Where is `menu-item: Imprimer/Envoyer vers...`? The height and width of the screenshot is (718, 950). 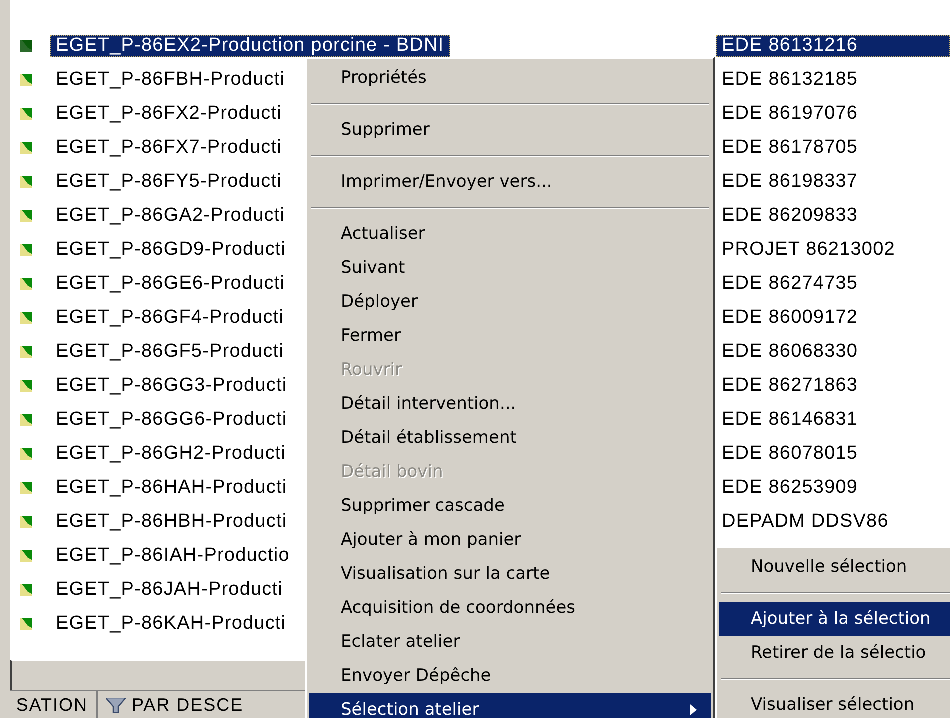 menu-item: Imprimer/Envoyer vers... is located at coordinates (510, 182).